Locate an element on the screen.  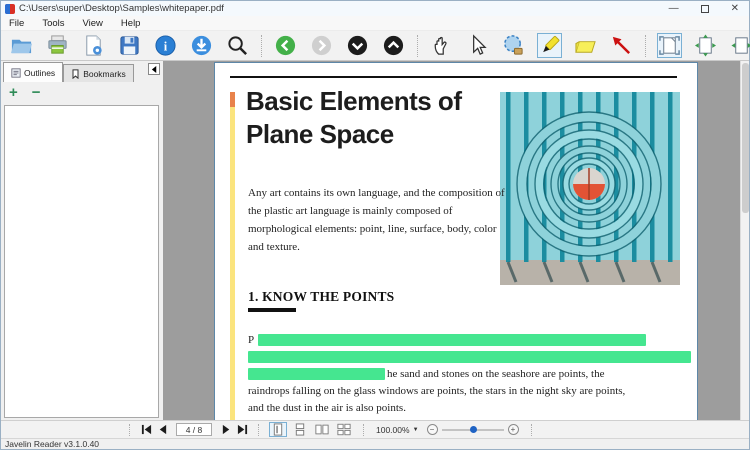
zoom-out-button: − is located at coordinates (432, 429).